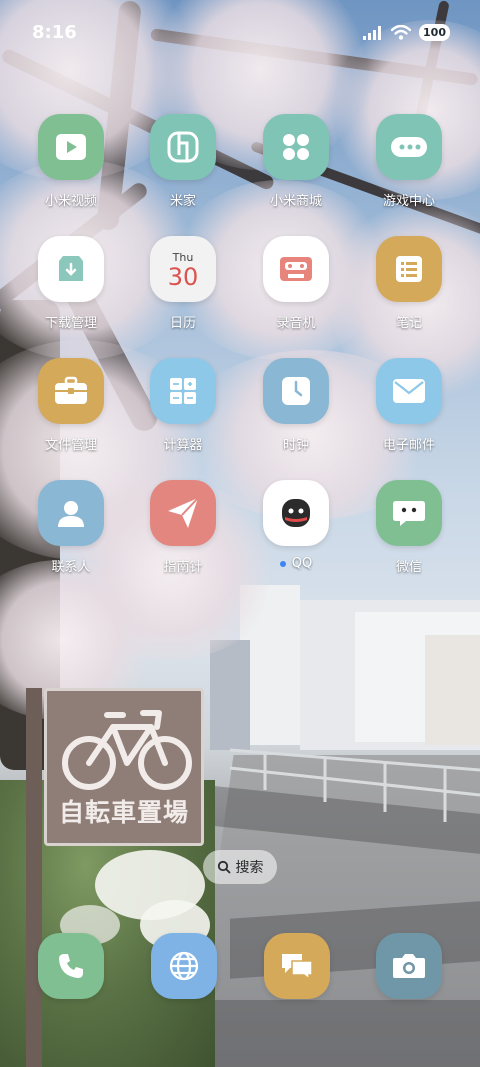 The image size is (480, 1067). Describe the element at coordinates (183, 567) in the screenshot. I see `app-label: 指南针` at that location.